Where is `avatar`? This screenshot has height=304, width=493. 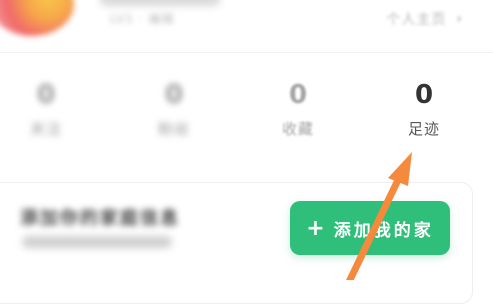
avatar is located at coordinates (37, 18).